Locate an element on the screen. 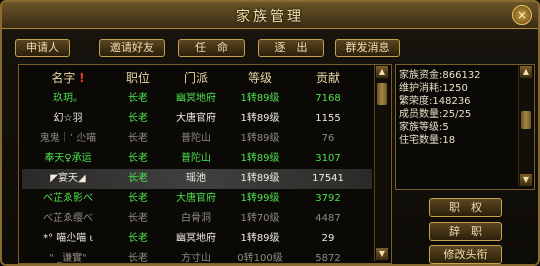 This screenshot has height=266, width=540. sort-marker-icon: ! is located at coordinates (82, 78).